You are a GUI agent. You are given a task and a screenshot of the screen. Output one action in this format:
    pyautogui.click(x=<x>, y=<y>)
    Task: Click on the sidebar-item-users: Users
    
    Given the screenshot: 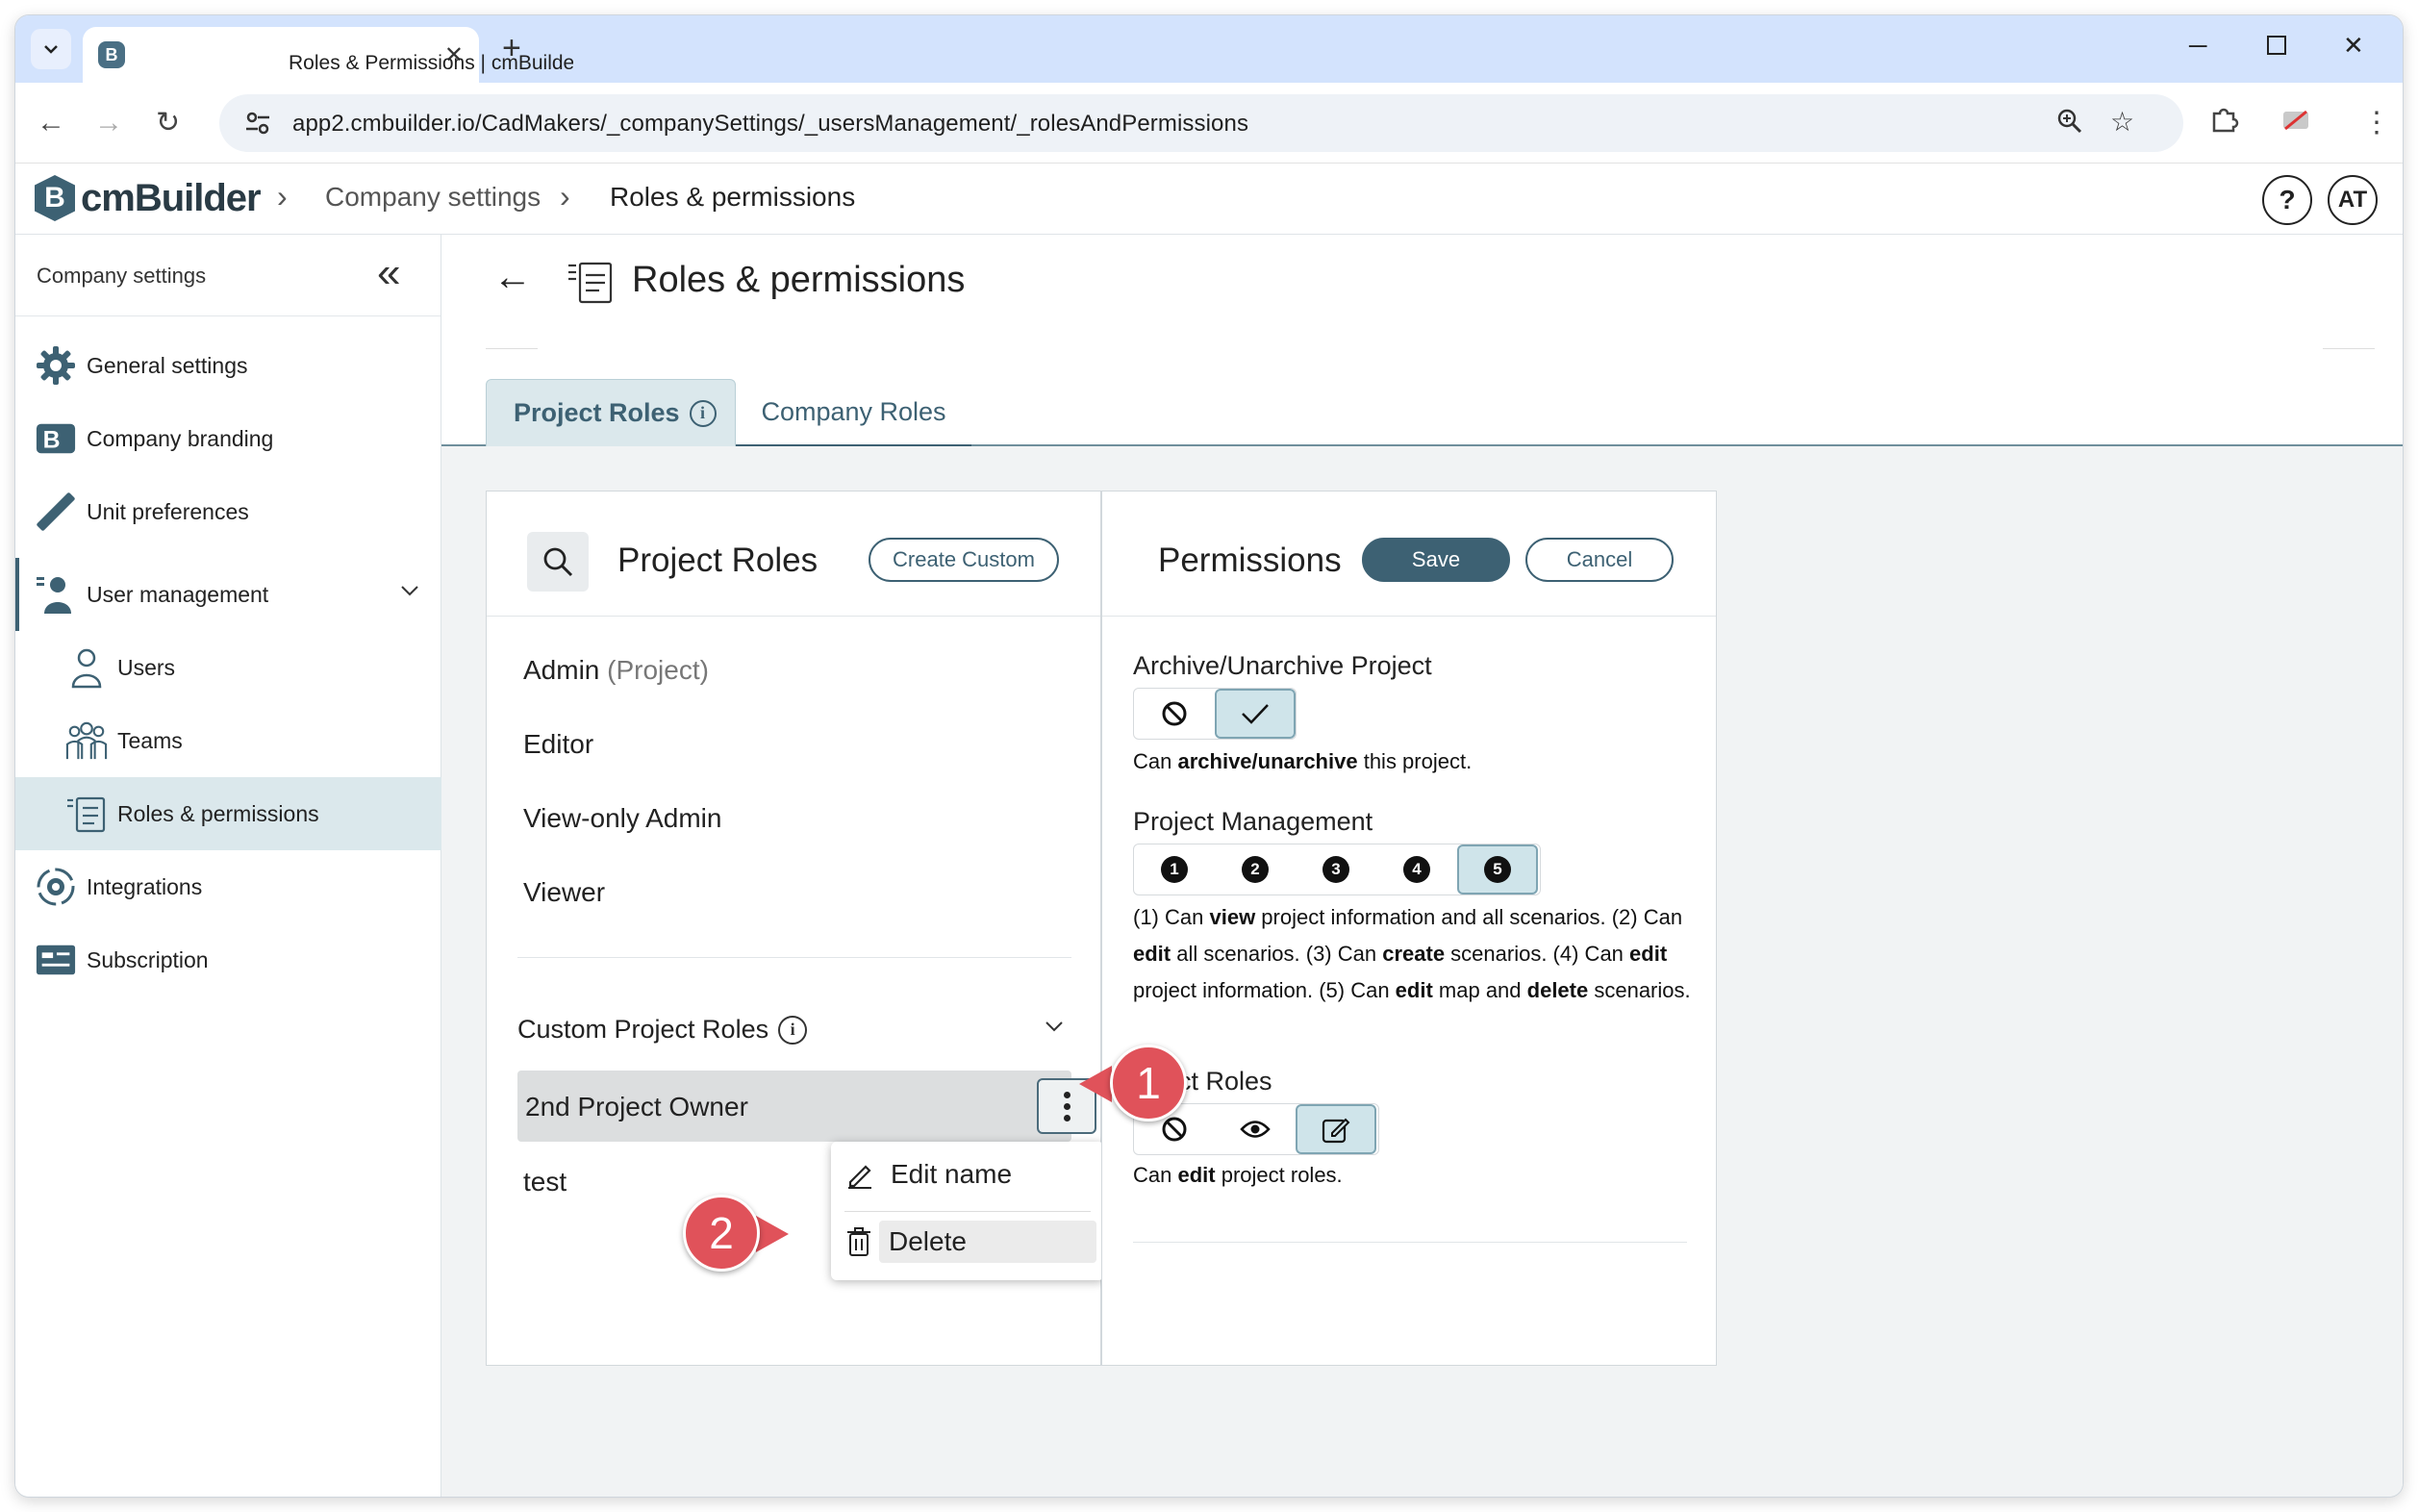 What is the action you would take?
    pyautogui.click(x=228, y=668)
    